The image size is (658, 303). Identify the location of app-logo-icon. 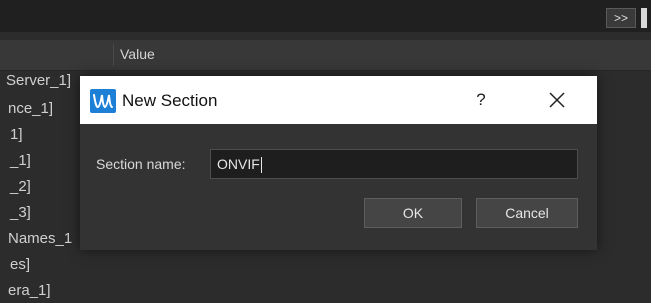
(103, 101).